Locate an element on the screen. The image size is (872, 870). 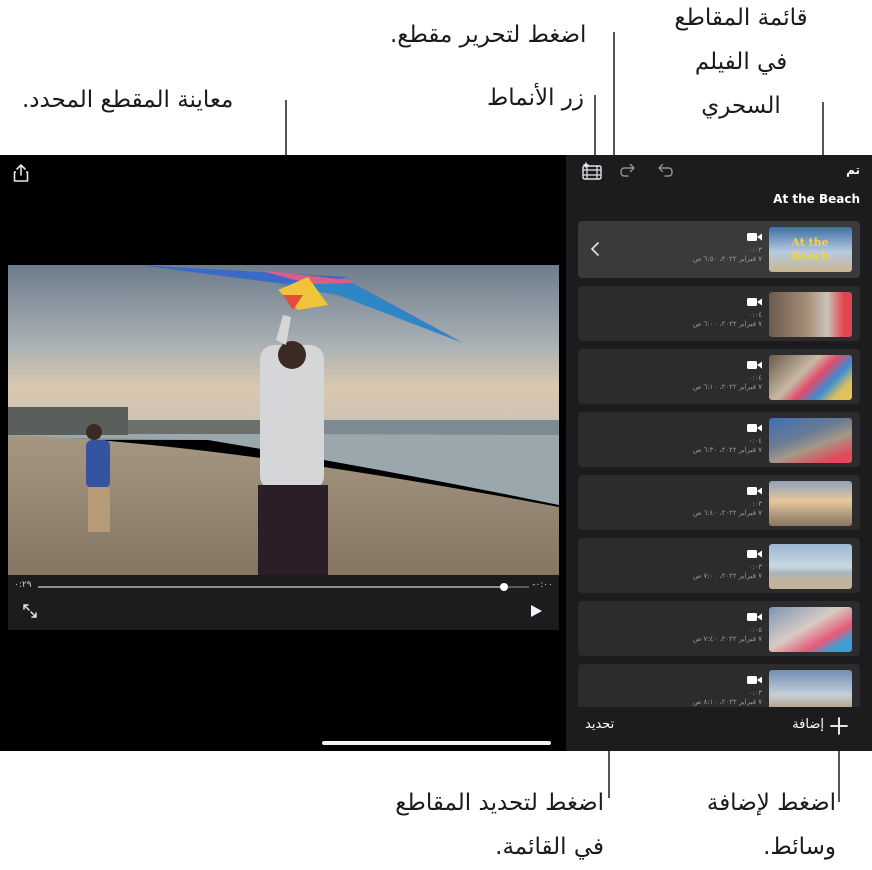
callout-clip-list: قائمة المقاطع في الفيلم السحري is located at coordinates (741, 64).